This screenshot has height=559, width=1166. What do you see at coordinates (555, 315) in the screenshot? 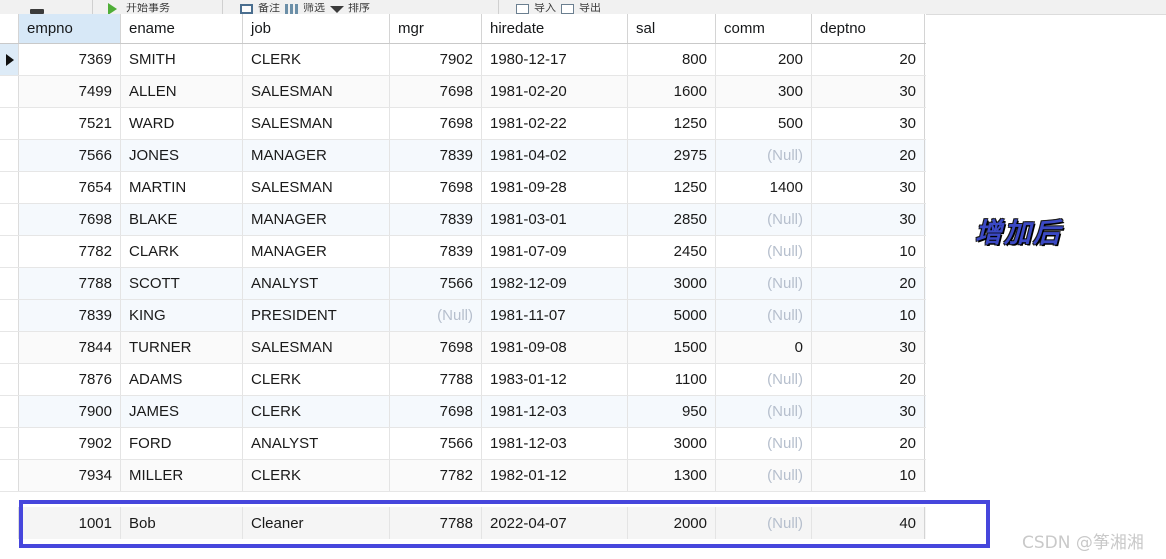
I see `cell-hiredate: 1981-11-07` at bounding box center [555, 315].